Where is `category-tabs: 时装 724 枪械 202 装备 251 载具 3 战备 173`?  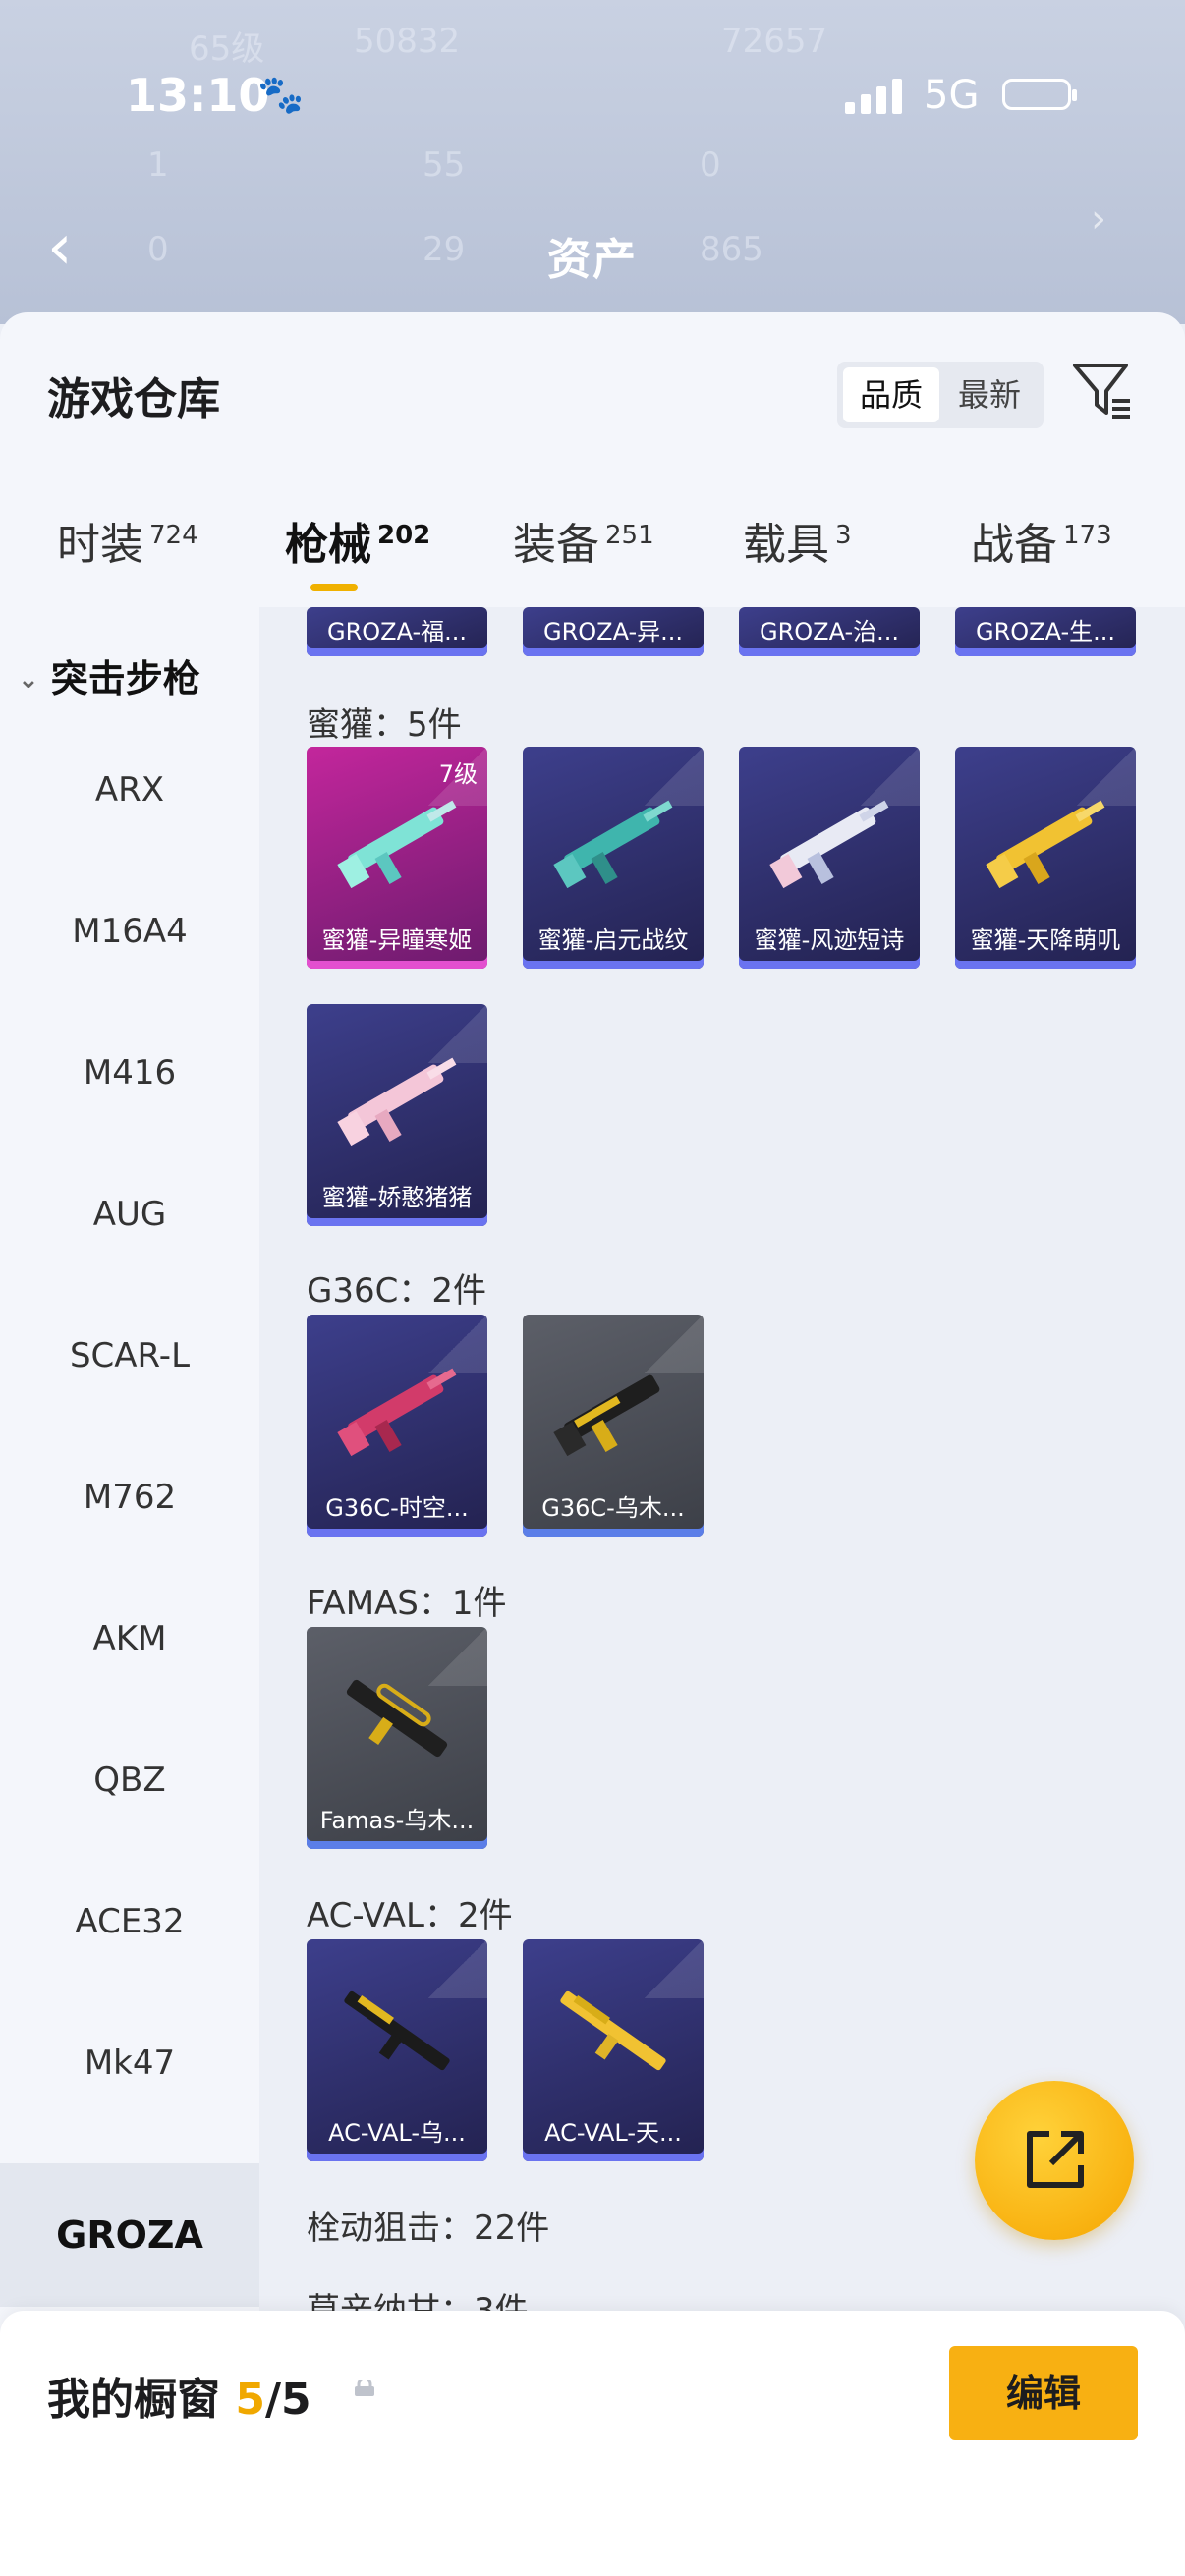 category-tabs: 时装 724 枪械 202 装备 251 载具 3 战备 173 is located at coordinates (592, 558).